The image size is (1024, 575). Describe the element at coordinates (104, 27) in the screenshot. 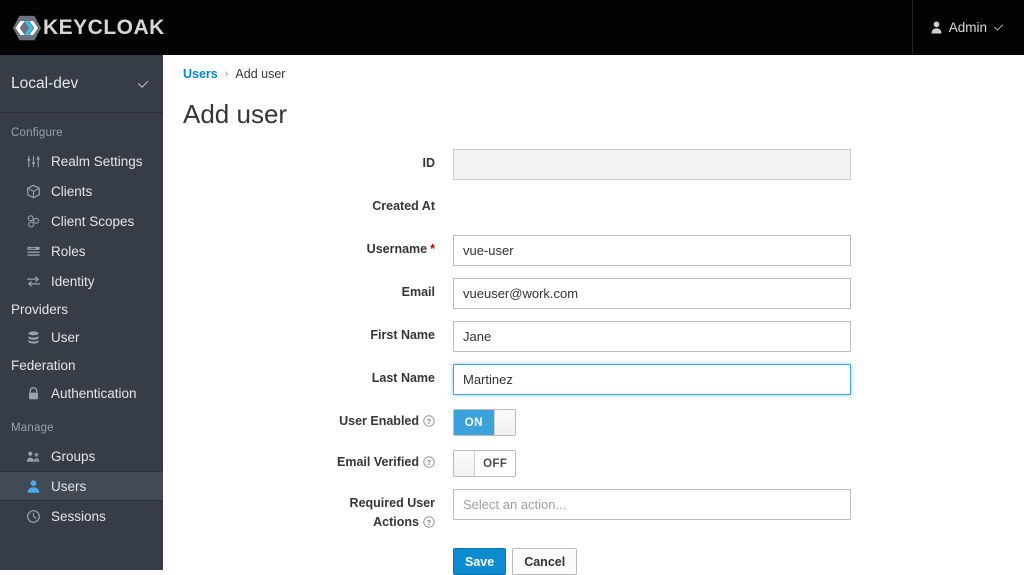

I see `brand-name: KEYCLOAK` at that location.